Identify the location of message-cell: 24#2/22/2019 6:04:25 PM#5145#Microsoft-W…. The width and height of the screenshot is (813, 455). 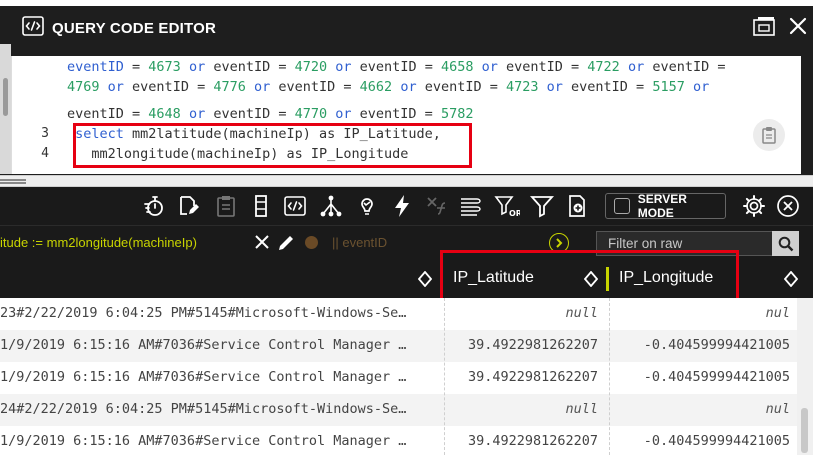
(203, 409).